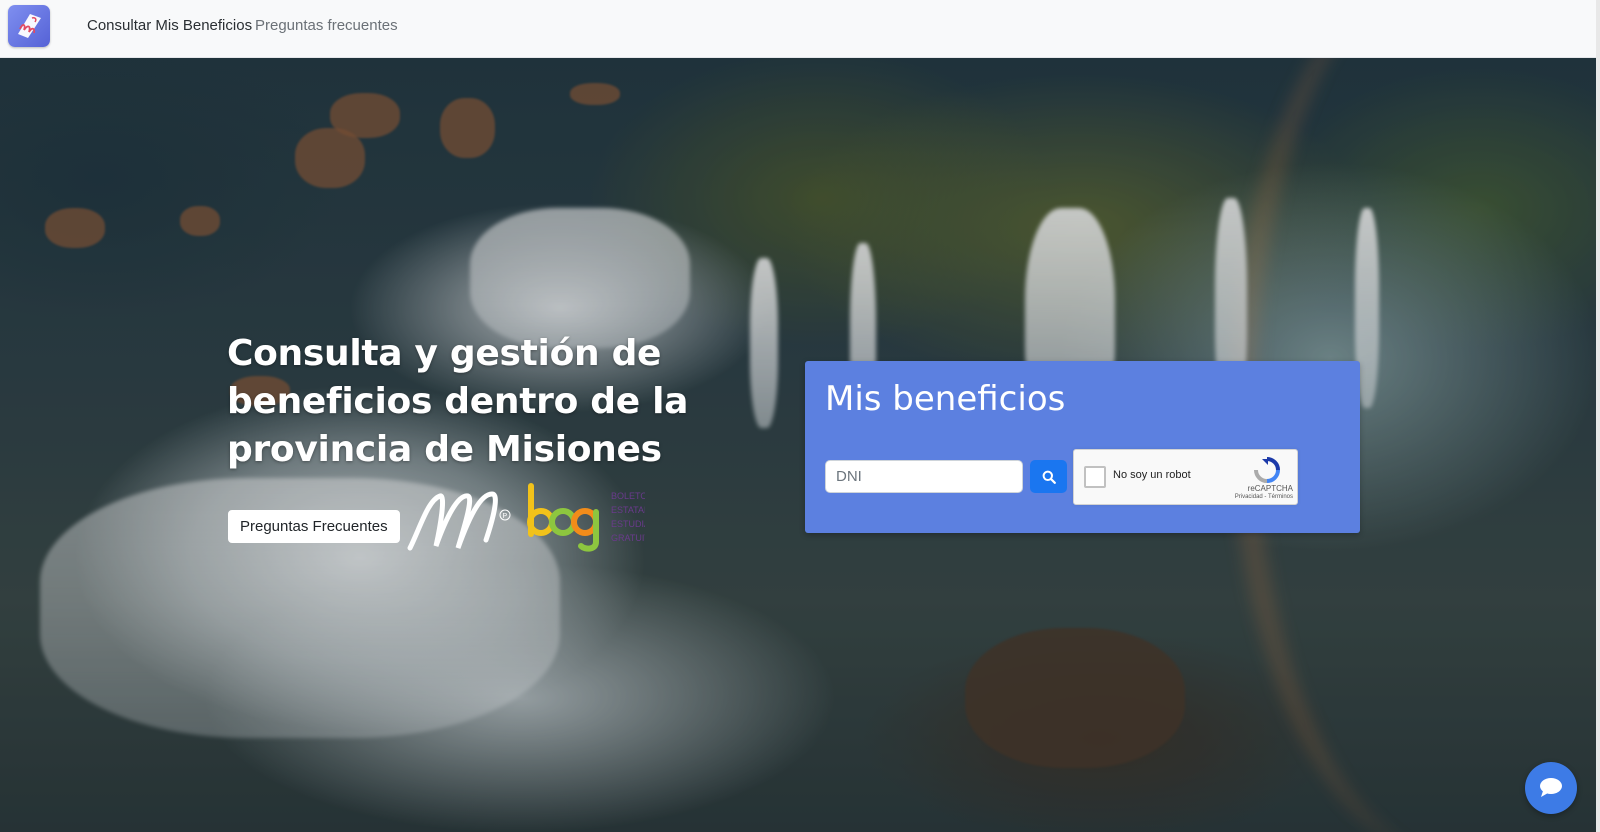 This screenshot has height=832, width=1600. Describe the element at coordinates (1264, 497) in the screenshot. I see `recaptcha-terms-link: Privacidad - Términos` at that location.